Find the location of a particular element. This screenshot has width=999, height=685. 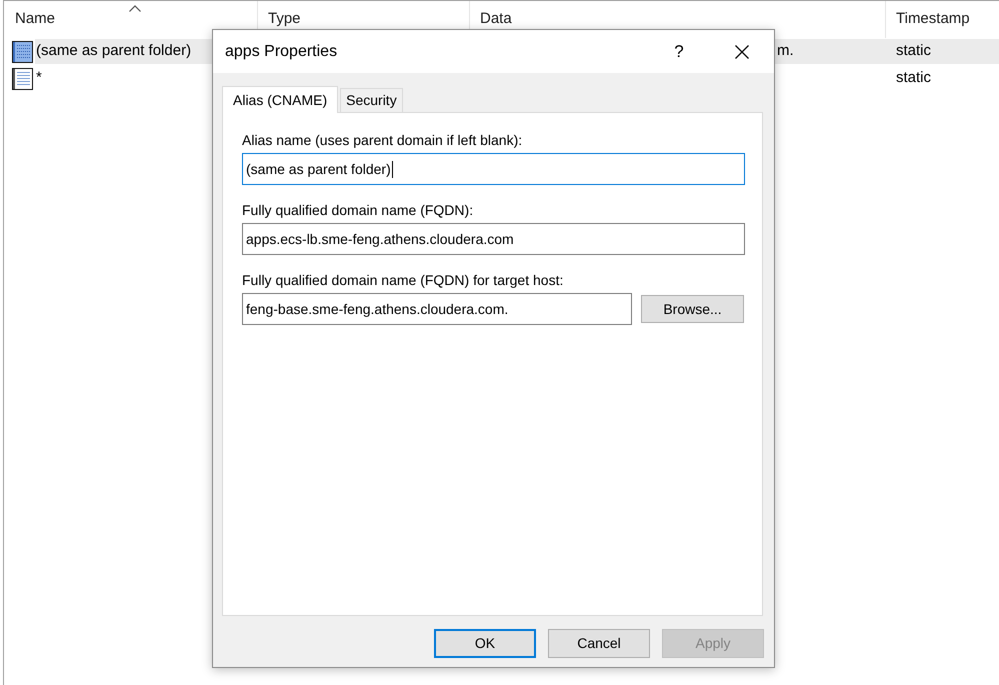

text-cursor-icon is located at coordinates (392, 169).